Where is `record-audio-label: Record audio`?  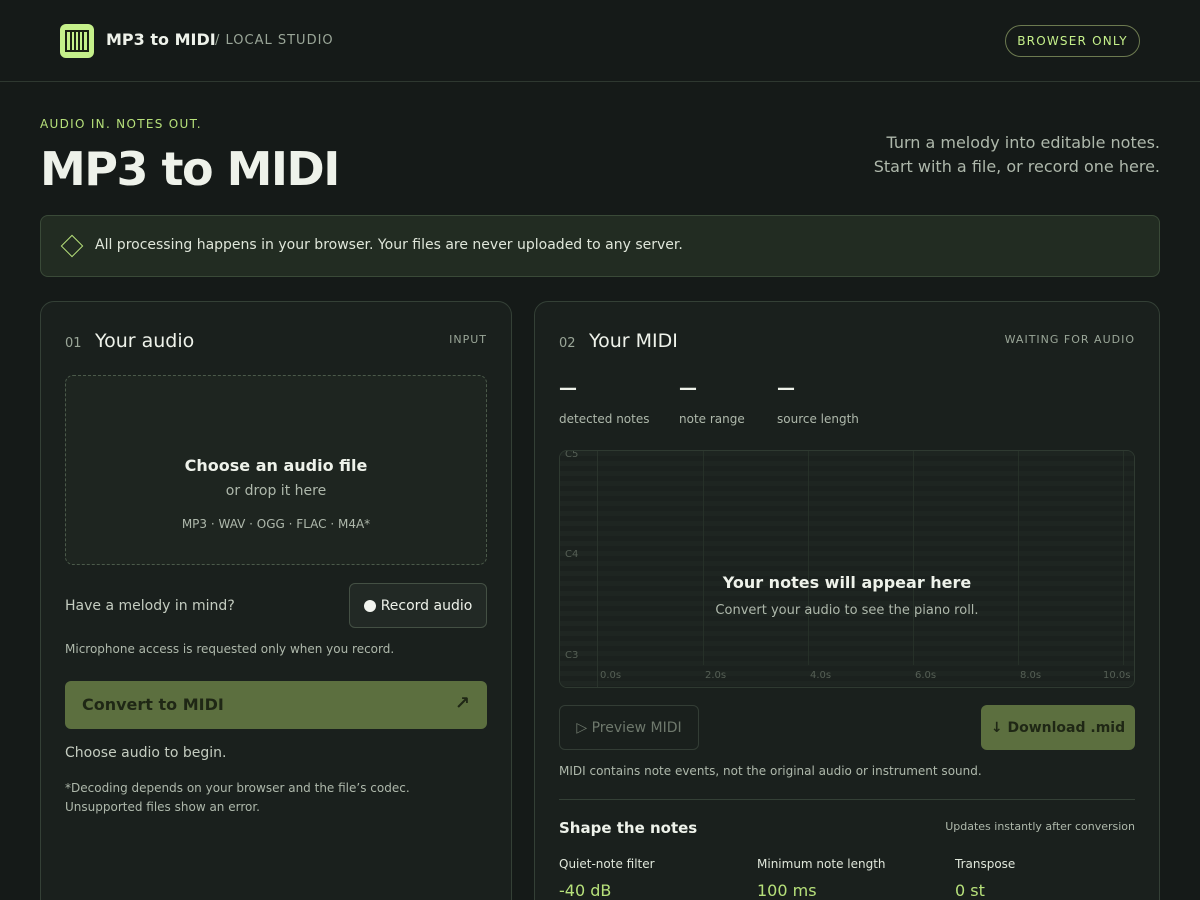
record-audio-label: Record audio is located at coordinates (426, 605).